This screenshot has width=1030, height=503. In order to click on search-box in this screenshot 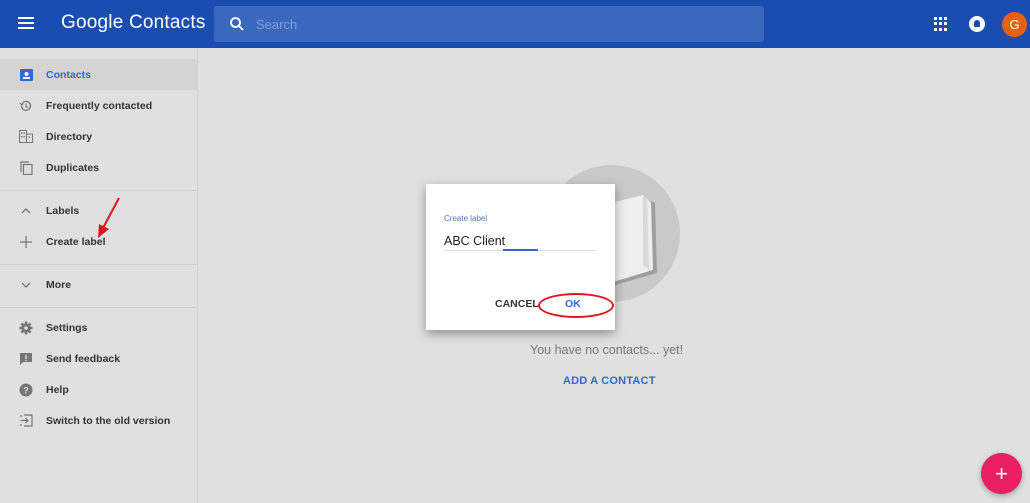, I will do `click(489, 24)`.